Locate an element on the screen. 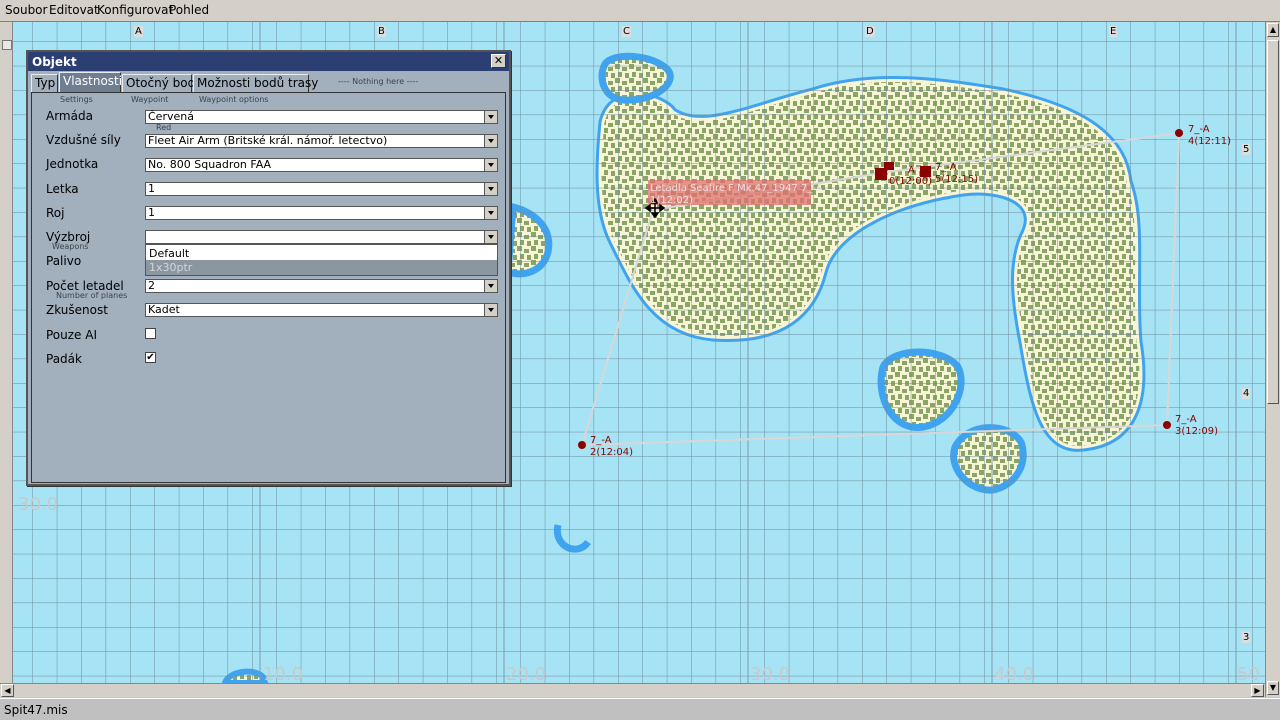 Image resolution: width=1280 pixels, height=720 pixels. zkusenost-value: Kadet is located at coordinates (164, 309).